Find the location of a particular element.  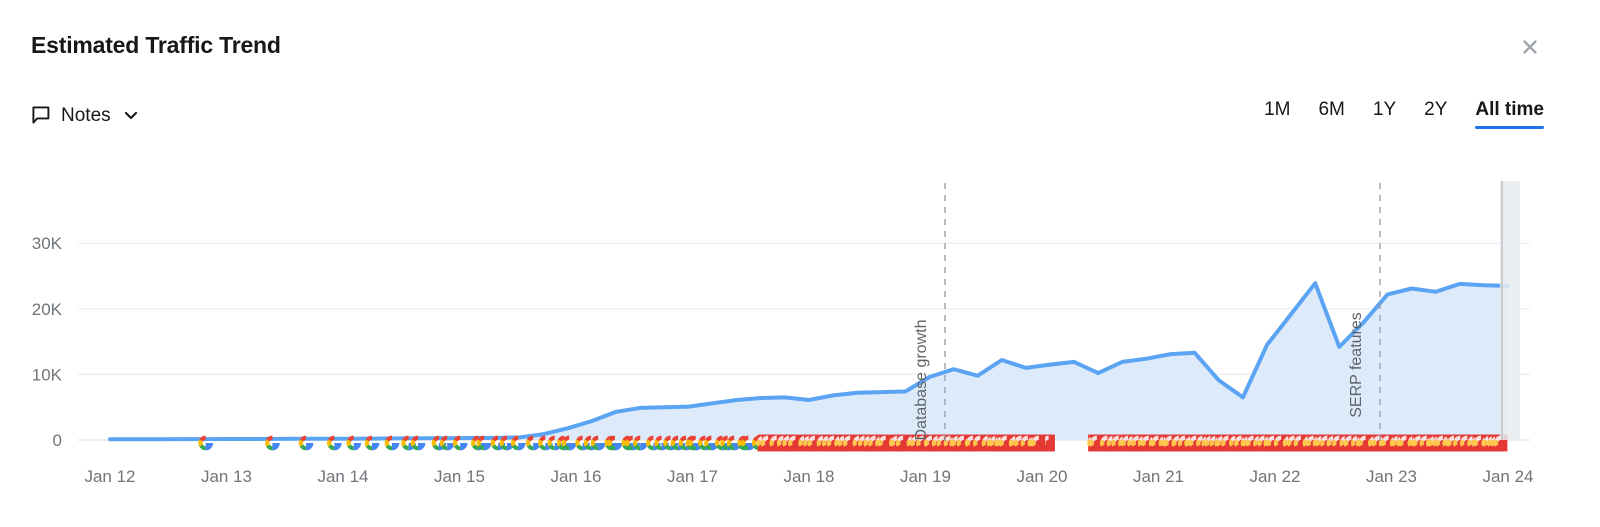

svg-text: Jan 23 is located at coordinates (1391, 476).